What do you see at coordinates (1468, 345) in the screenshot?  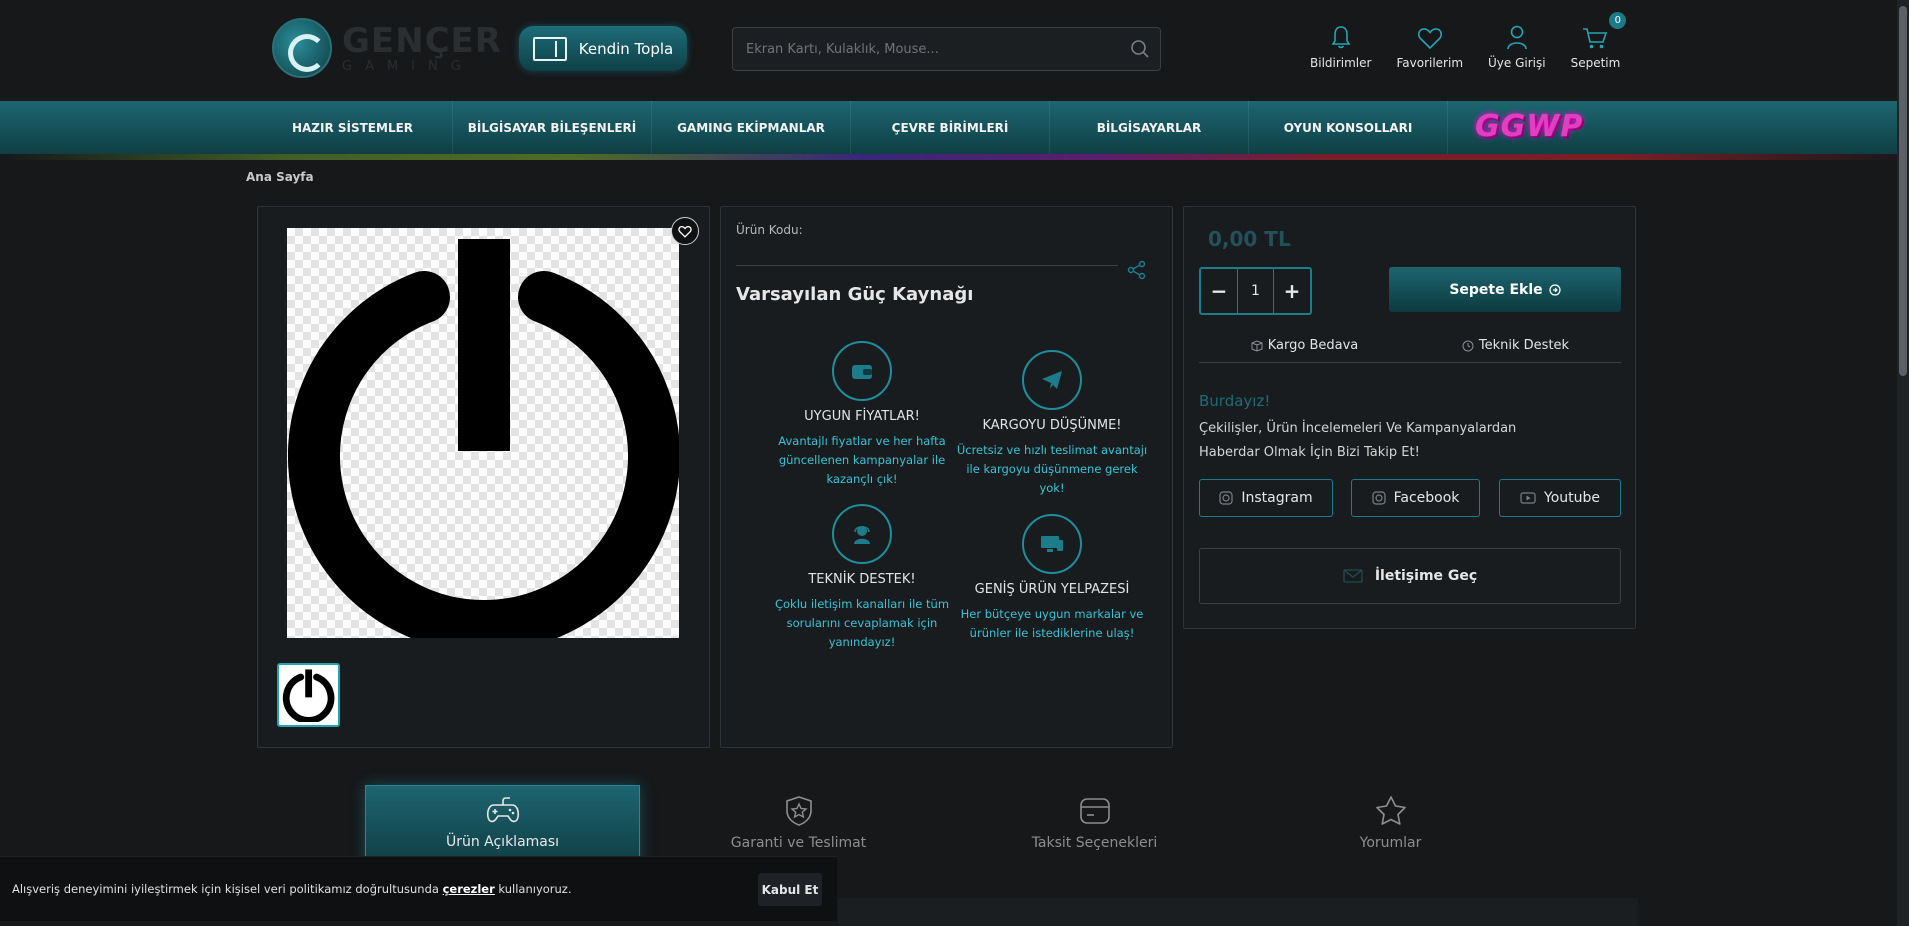 I see `clock-icon` at bounding box center [1468, 345].